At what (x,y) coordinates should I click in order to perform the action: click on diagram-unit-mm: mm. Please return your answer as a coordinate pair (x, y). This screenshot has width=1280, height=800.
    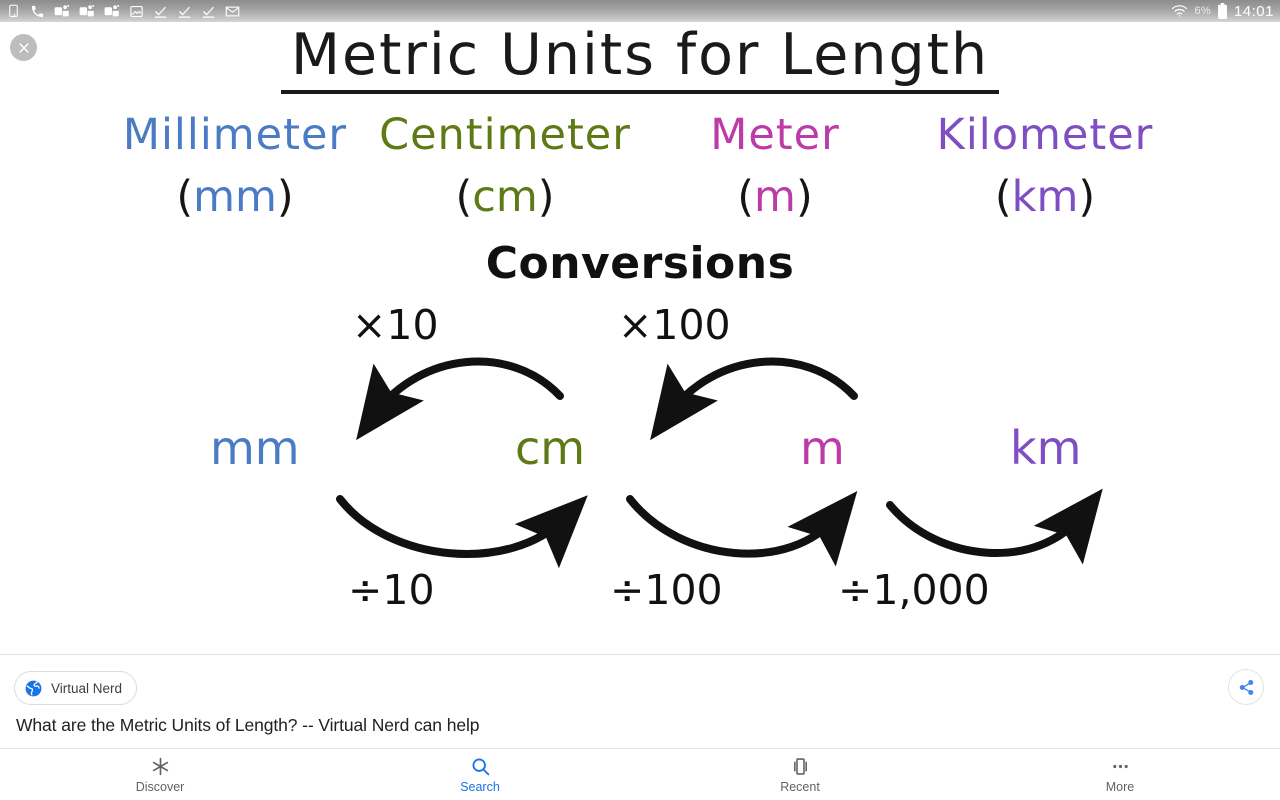
    Looking at the image, I should click on (255, 447).